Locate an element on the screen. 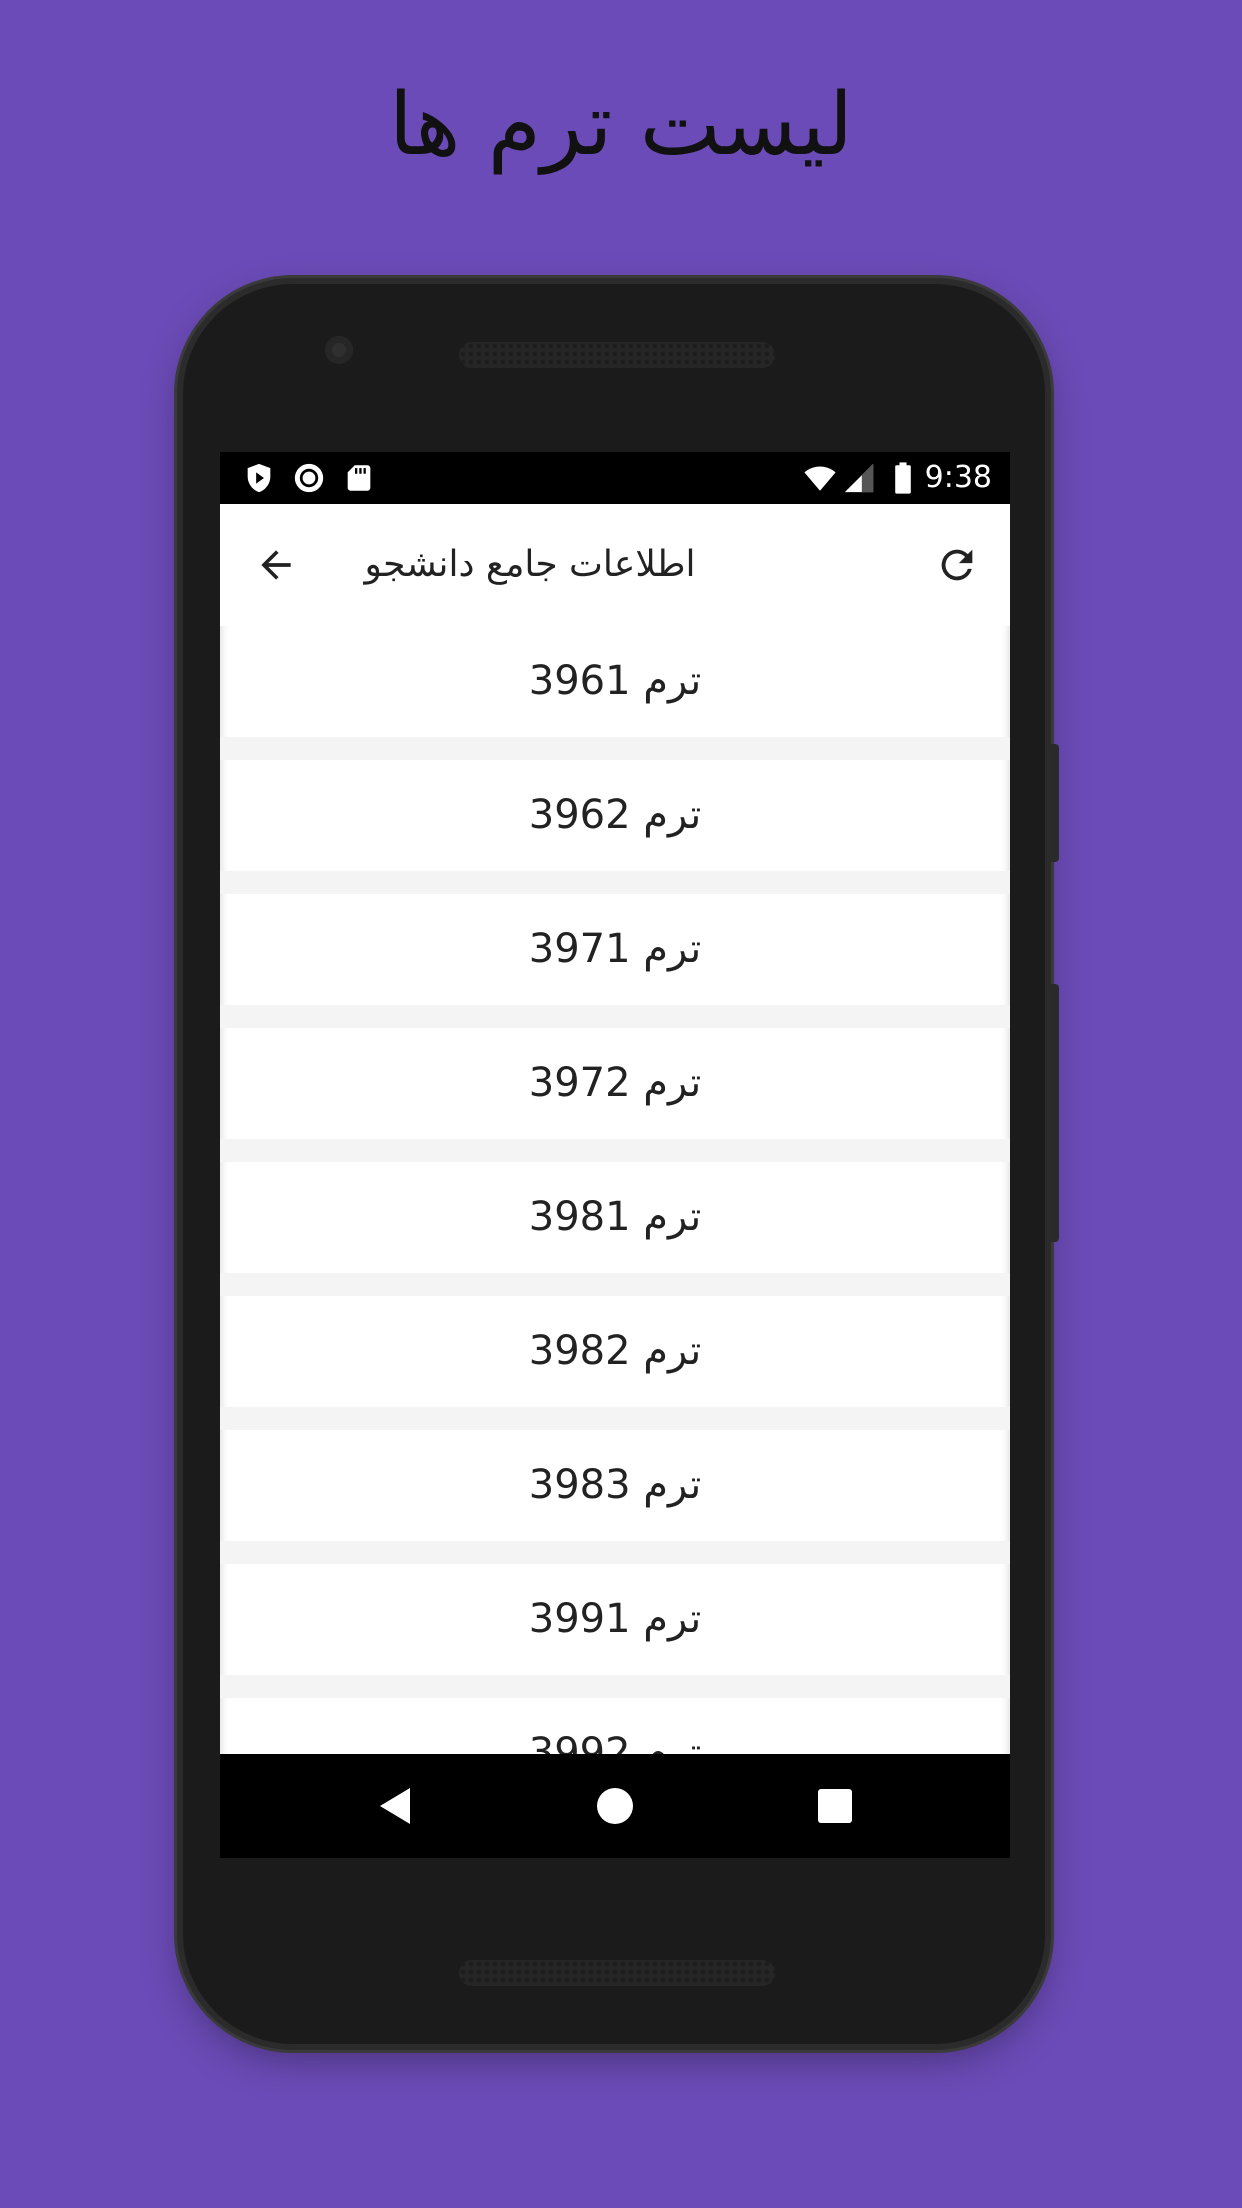 The width and height of the screenshot is (1242, 2208). term-item: ترم 3961 is located at coordinates (615, 681).